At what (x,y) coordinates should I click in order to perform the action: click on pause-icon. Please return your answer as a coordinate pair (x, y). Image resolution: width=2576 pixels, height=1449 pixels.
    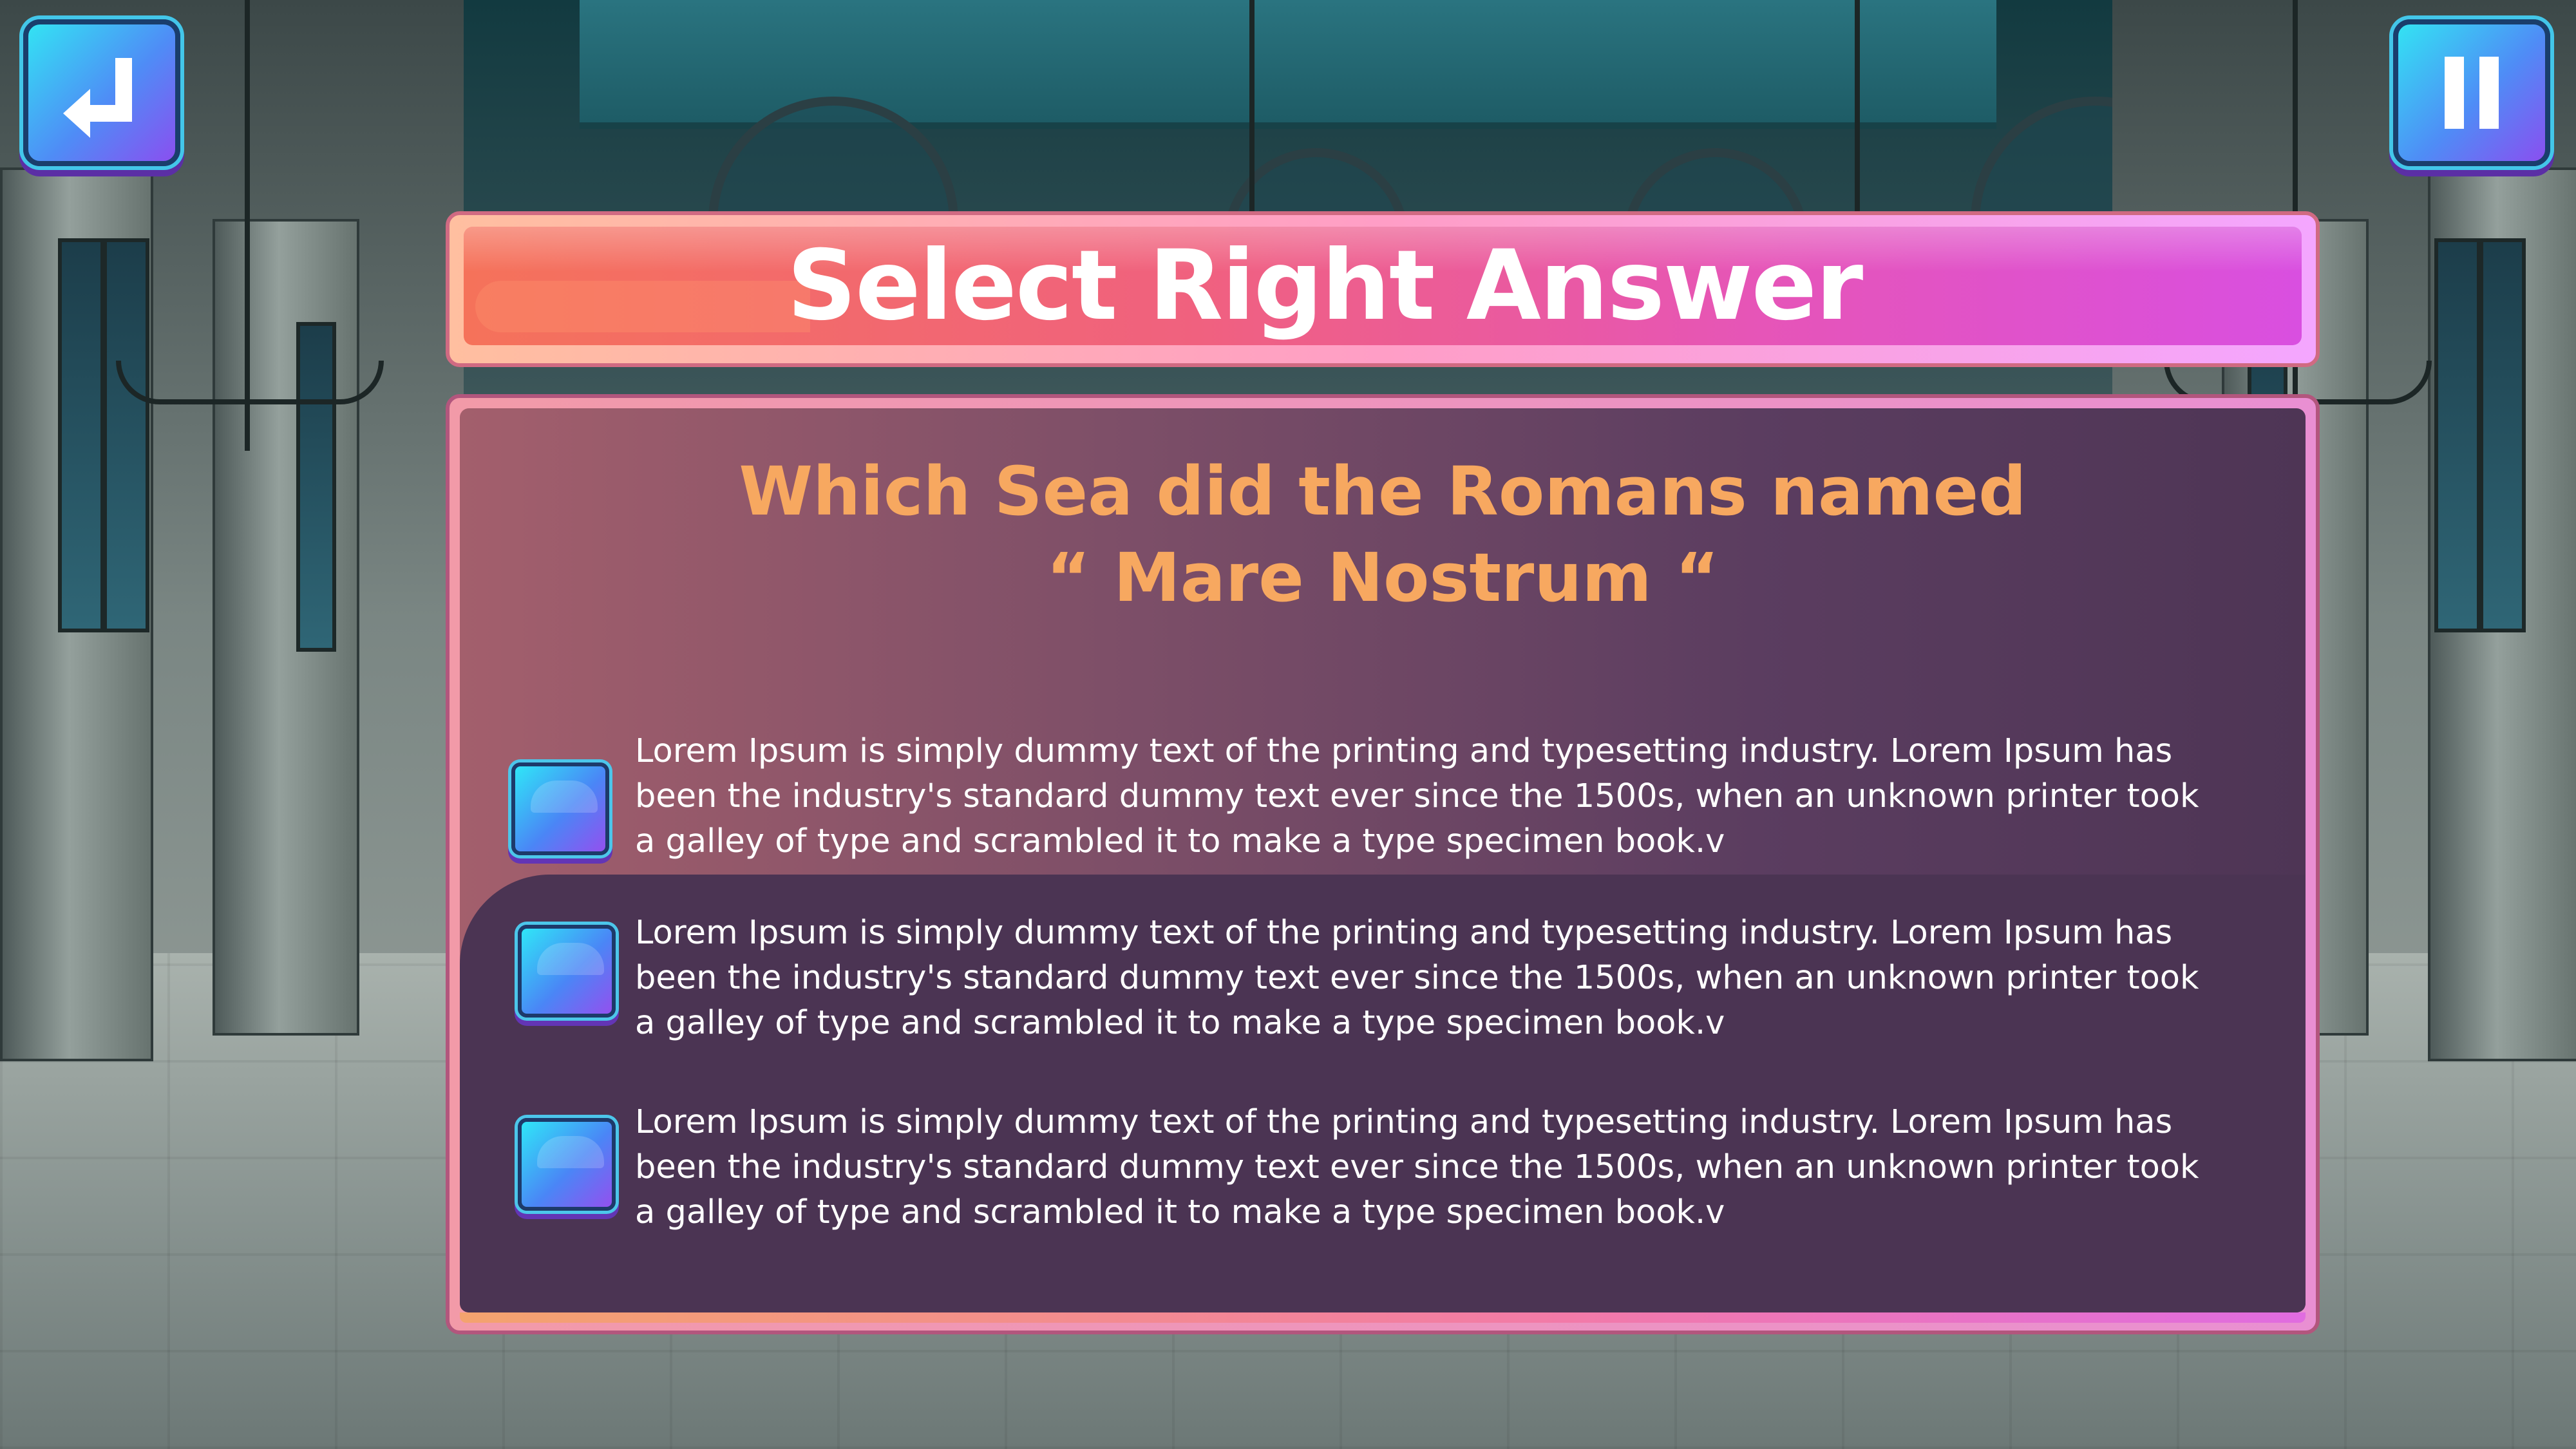
    Looking at the image, I should click on (2472, 93).